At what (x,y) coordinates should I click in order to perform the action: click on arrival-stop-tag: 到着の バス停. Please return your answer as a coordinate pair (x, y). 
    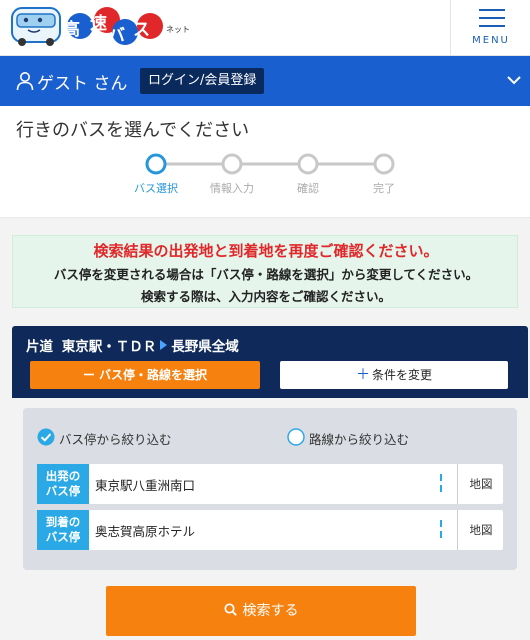
    Looking at the image, I should click on (63, 530).